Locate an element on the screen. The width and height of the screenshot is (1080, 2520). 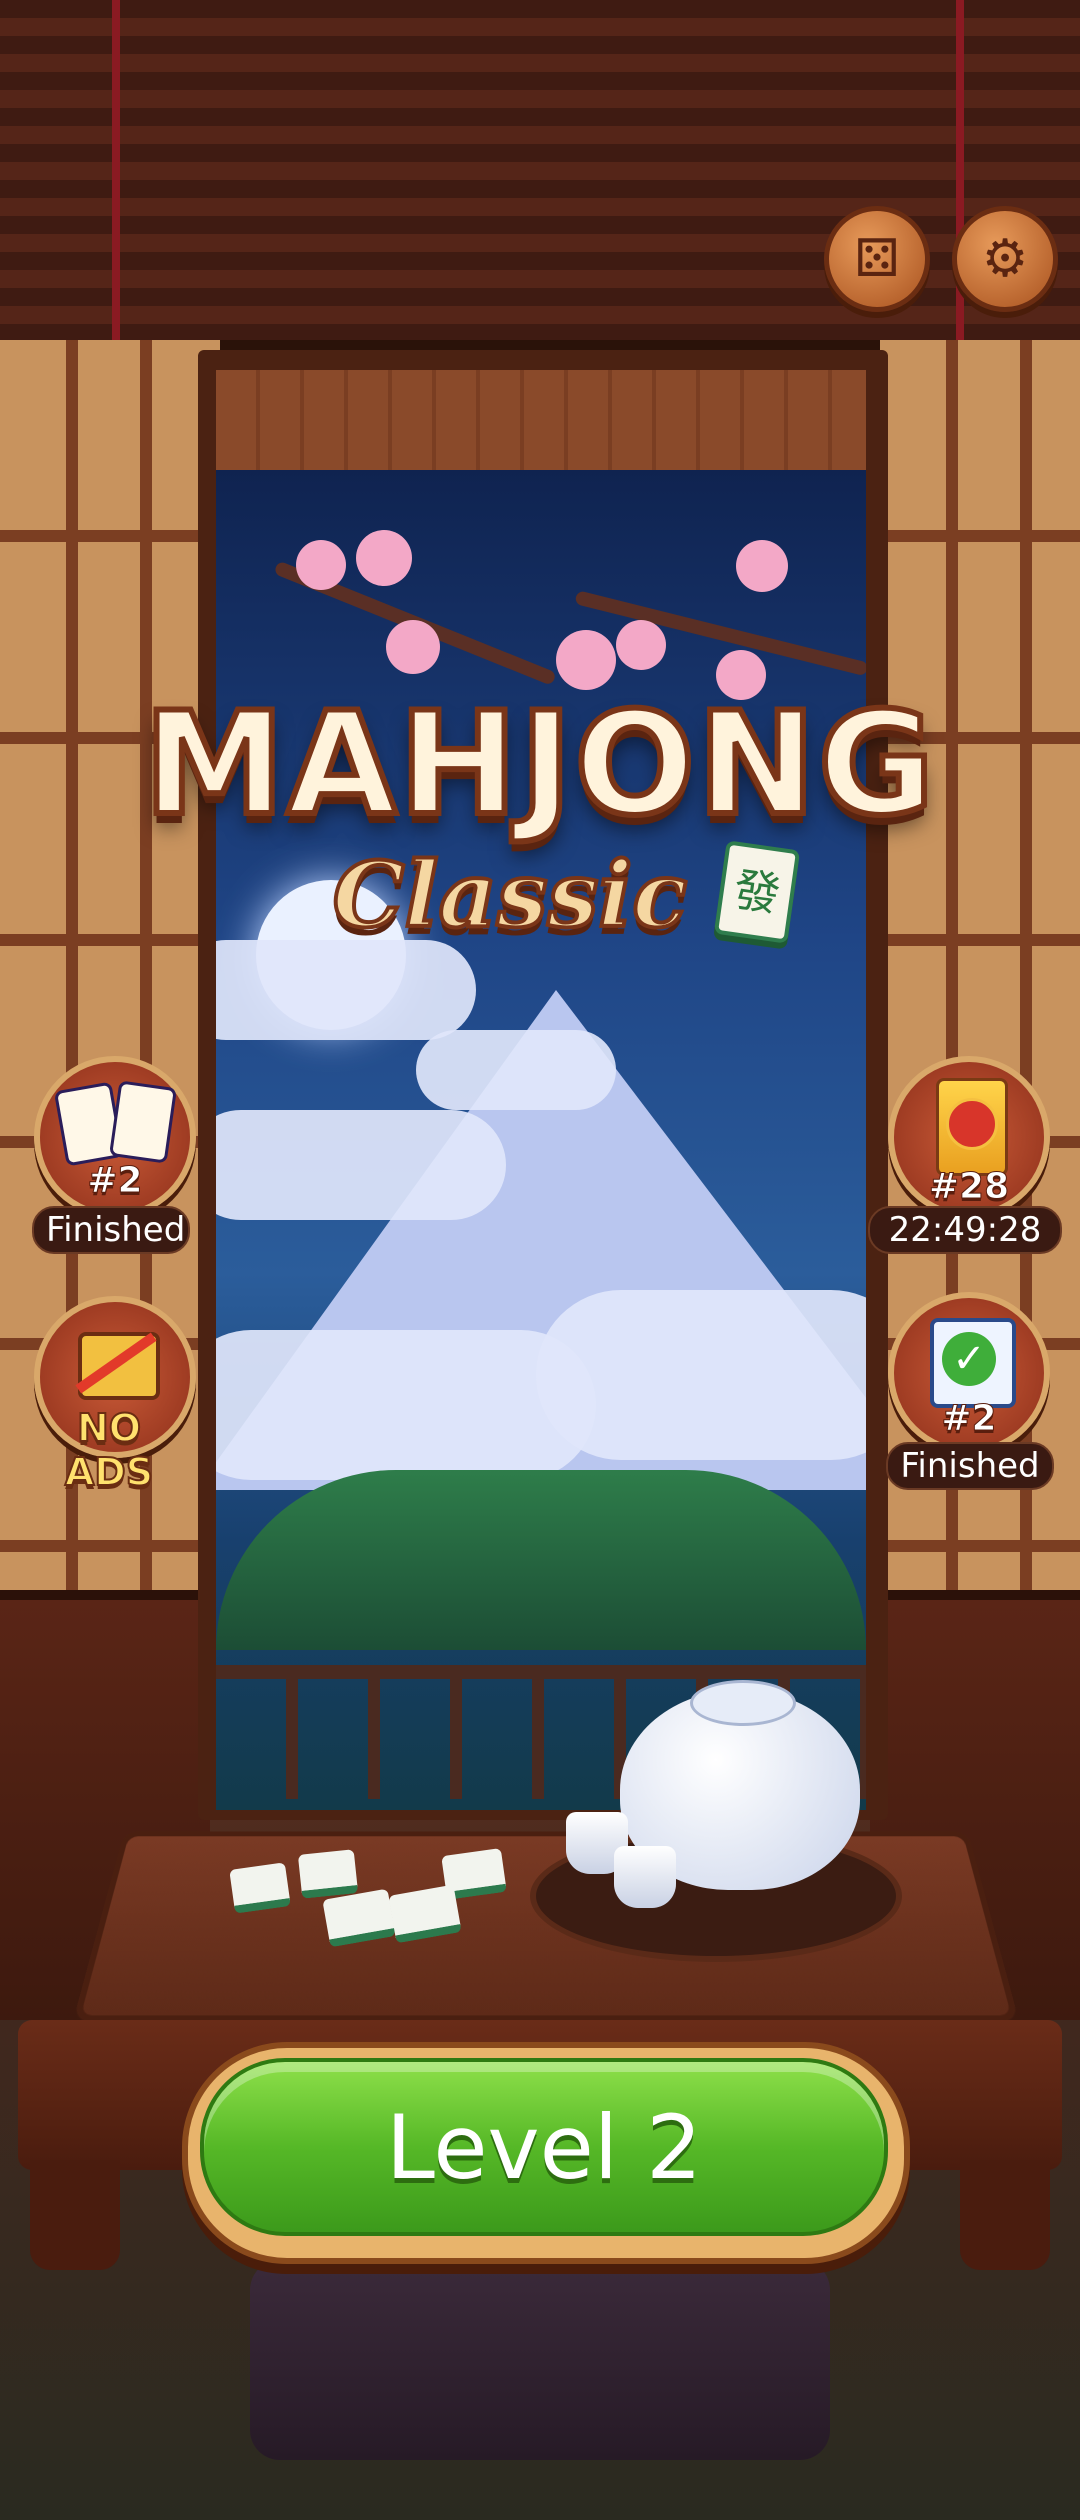
tea-cup is located at coordinates (645, 1877).